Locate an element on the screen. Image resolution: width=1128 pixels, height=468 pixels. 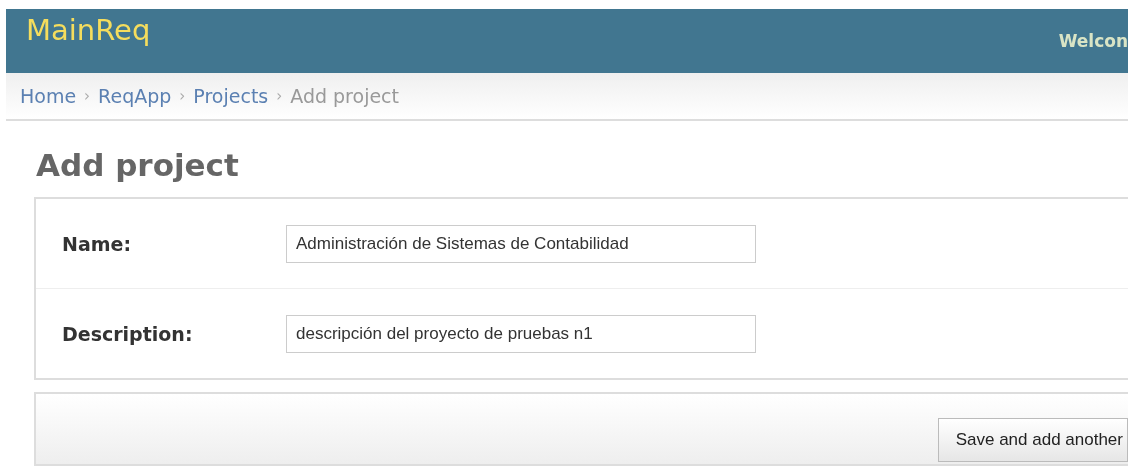
input-field: descripción del proyecto de pruebas n1 is located at coordinates (521, 333).